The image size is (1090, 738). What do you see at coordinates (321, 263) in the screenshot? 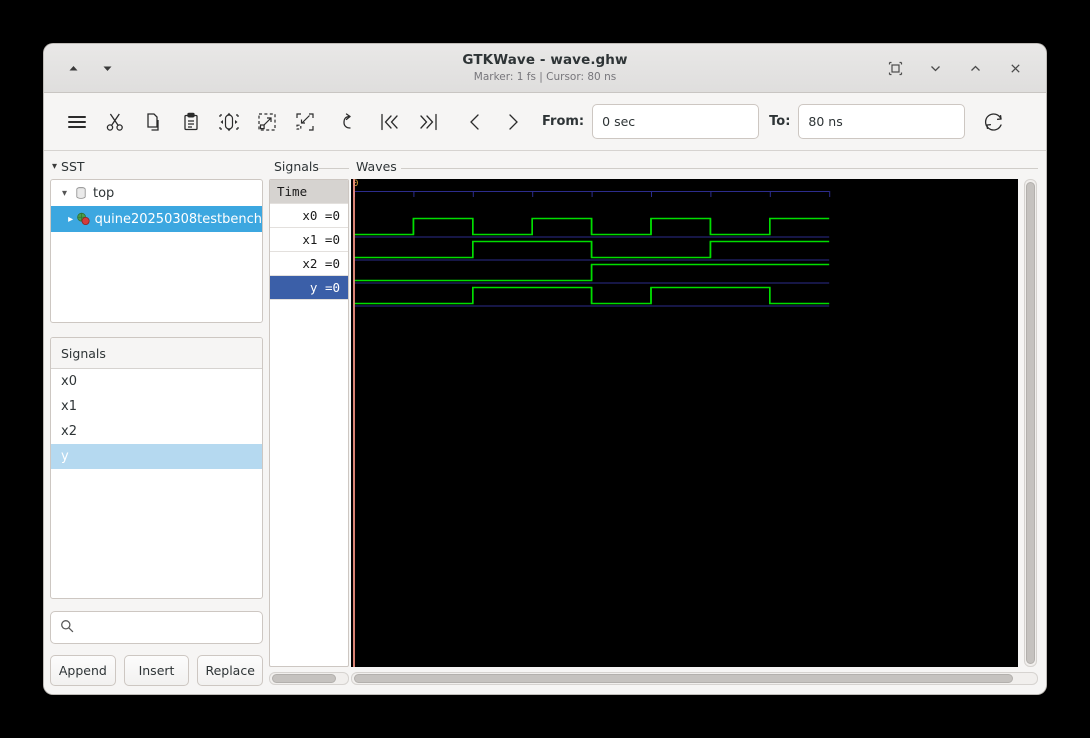
I see `signal-name-label: x2 =0` at bounding box center [321, 263].